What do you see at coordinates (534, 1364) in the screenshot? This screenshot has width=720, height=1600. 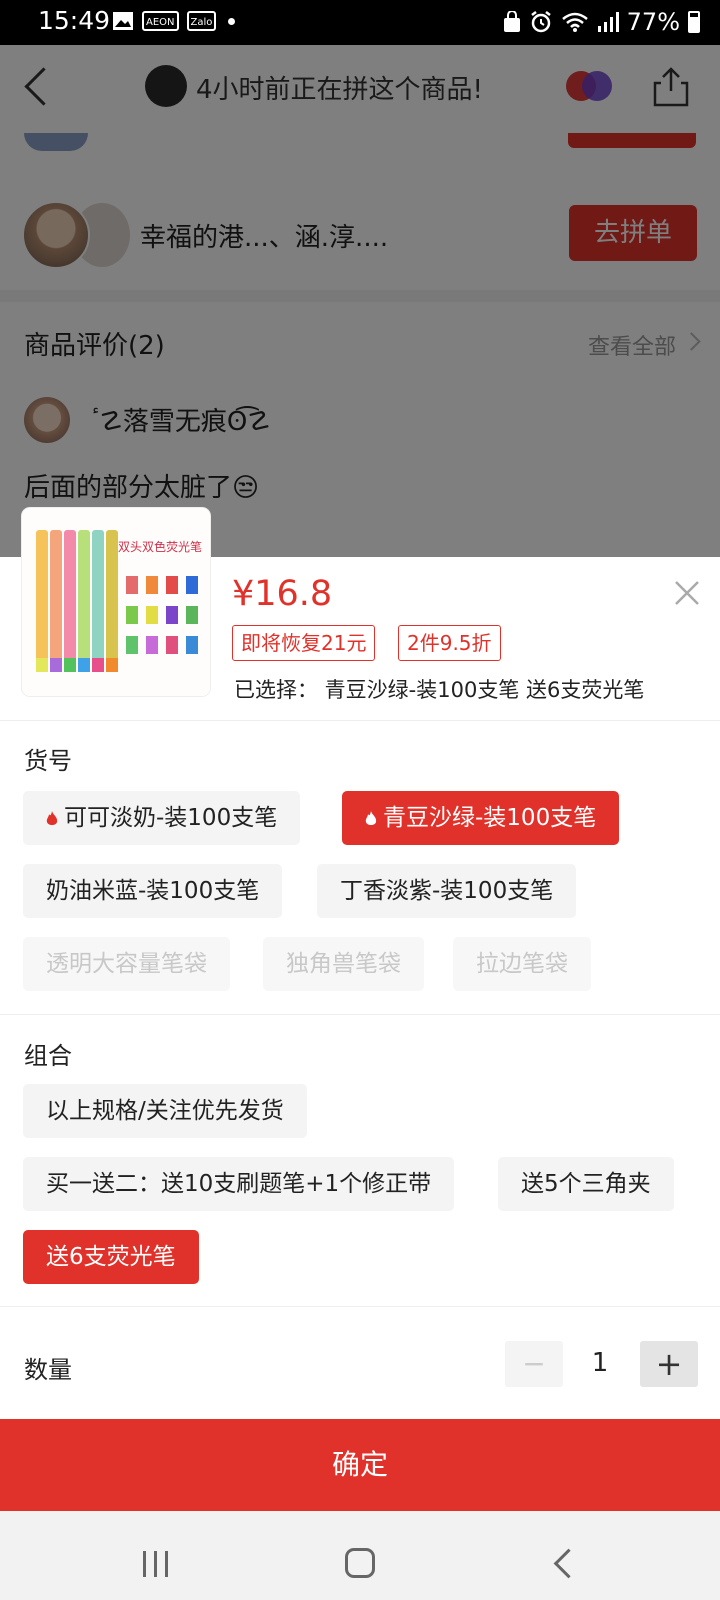 I see `quantity-decrease-button: −` at bounding box center [534, 1364].